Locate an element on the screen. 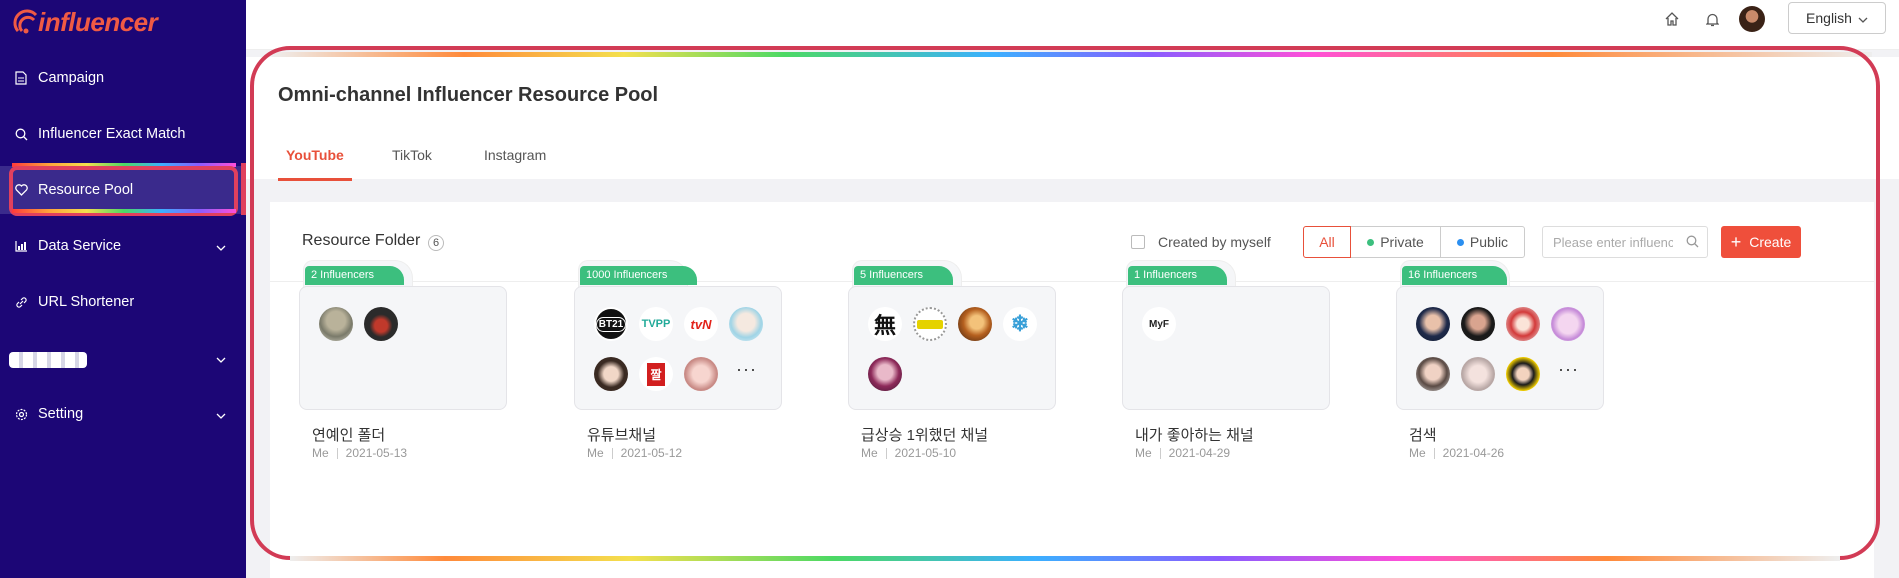 This screenshot has width=1899, height=578. folder-date: 2021-05-13 is located at coordinates (376, 453).